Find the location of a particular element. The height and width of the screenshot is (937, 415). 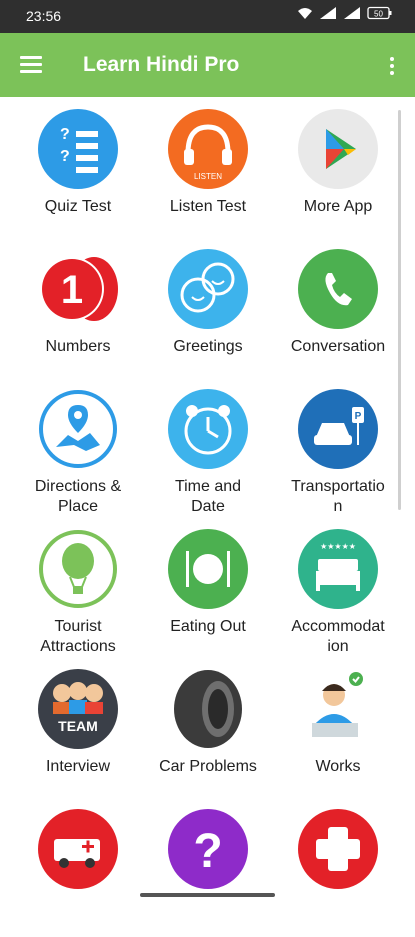

tile-accommodation: ★★★★★ Accommodat ion is located at coordinates (338, 587).